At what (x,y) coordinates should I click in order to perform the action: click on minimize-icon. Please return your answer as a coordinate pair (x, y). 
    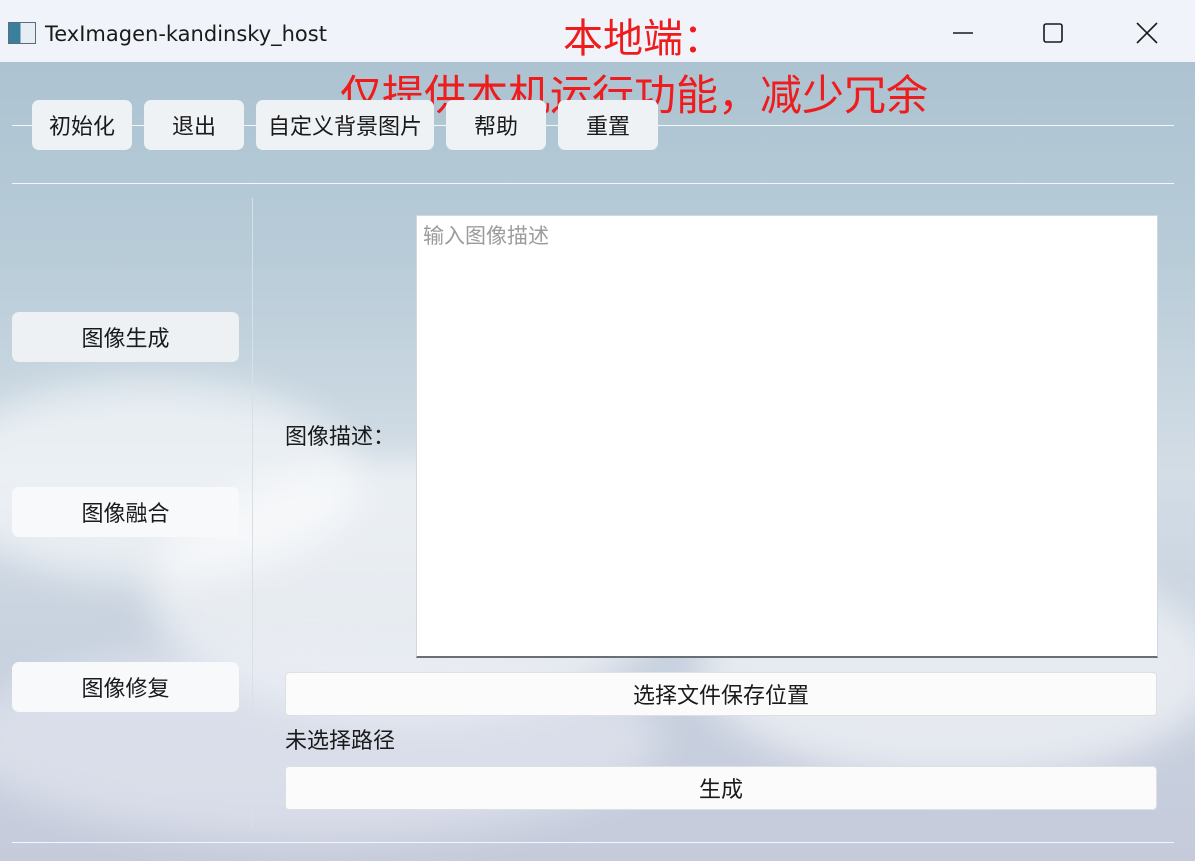
    Looking at the image, I should click on (963, 33).